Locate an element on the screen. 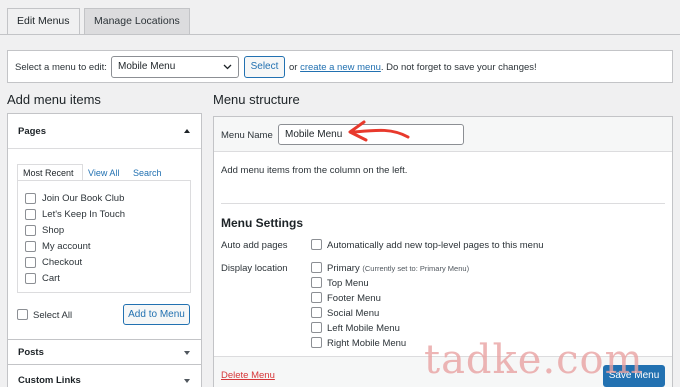 The height and width of the screenshot is (387, 680). annotation-arrow-icon is located at coordinates (379, 131).